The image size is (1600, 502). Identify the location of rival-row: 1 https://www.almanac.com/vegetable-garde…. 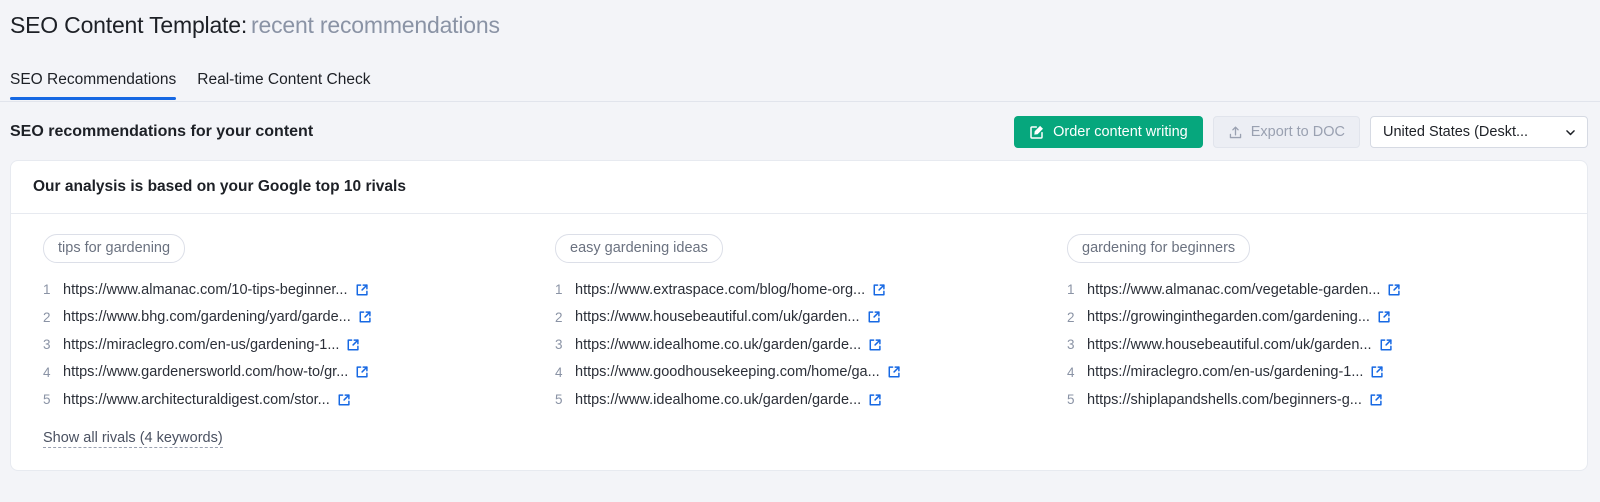
(1316, 290).